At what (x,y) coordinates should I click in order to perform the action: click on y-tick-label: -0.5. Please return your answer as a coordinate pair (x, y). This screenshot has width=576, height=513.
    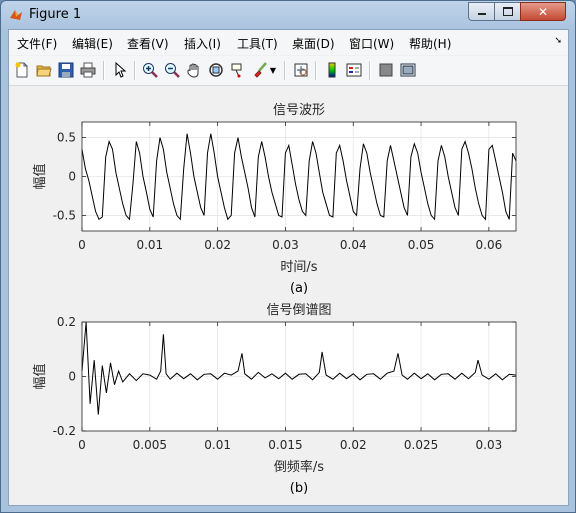
    Looking at the image, I should click on (64, 215).